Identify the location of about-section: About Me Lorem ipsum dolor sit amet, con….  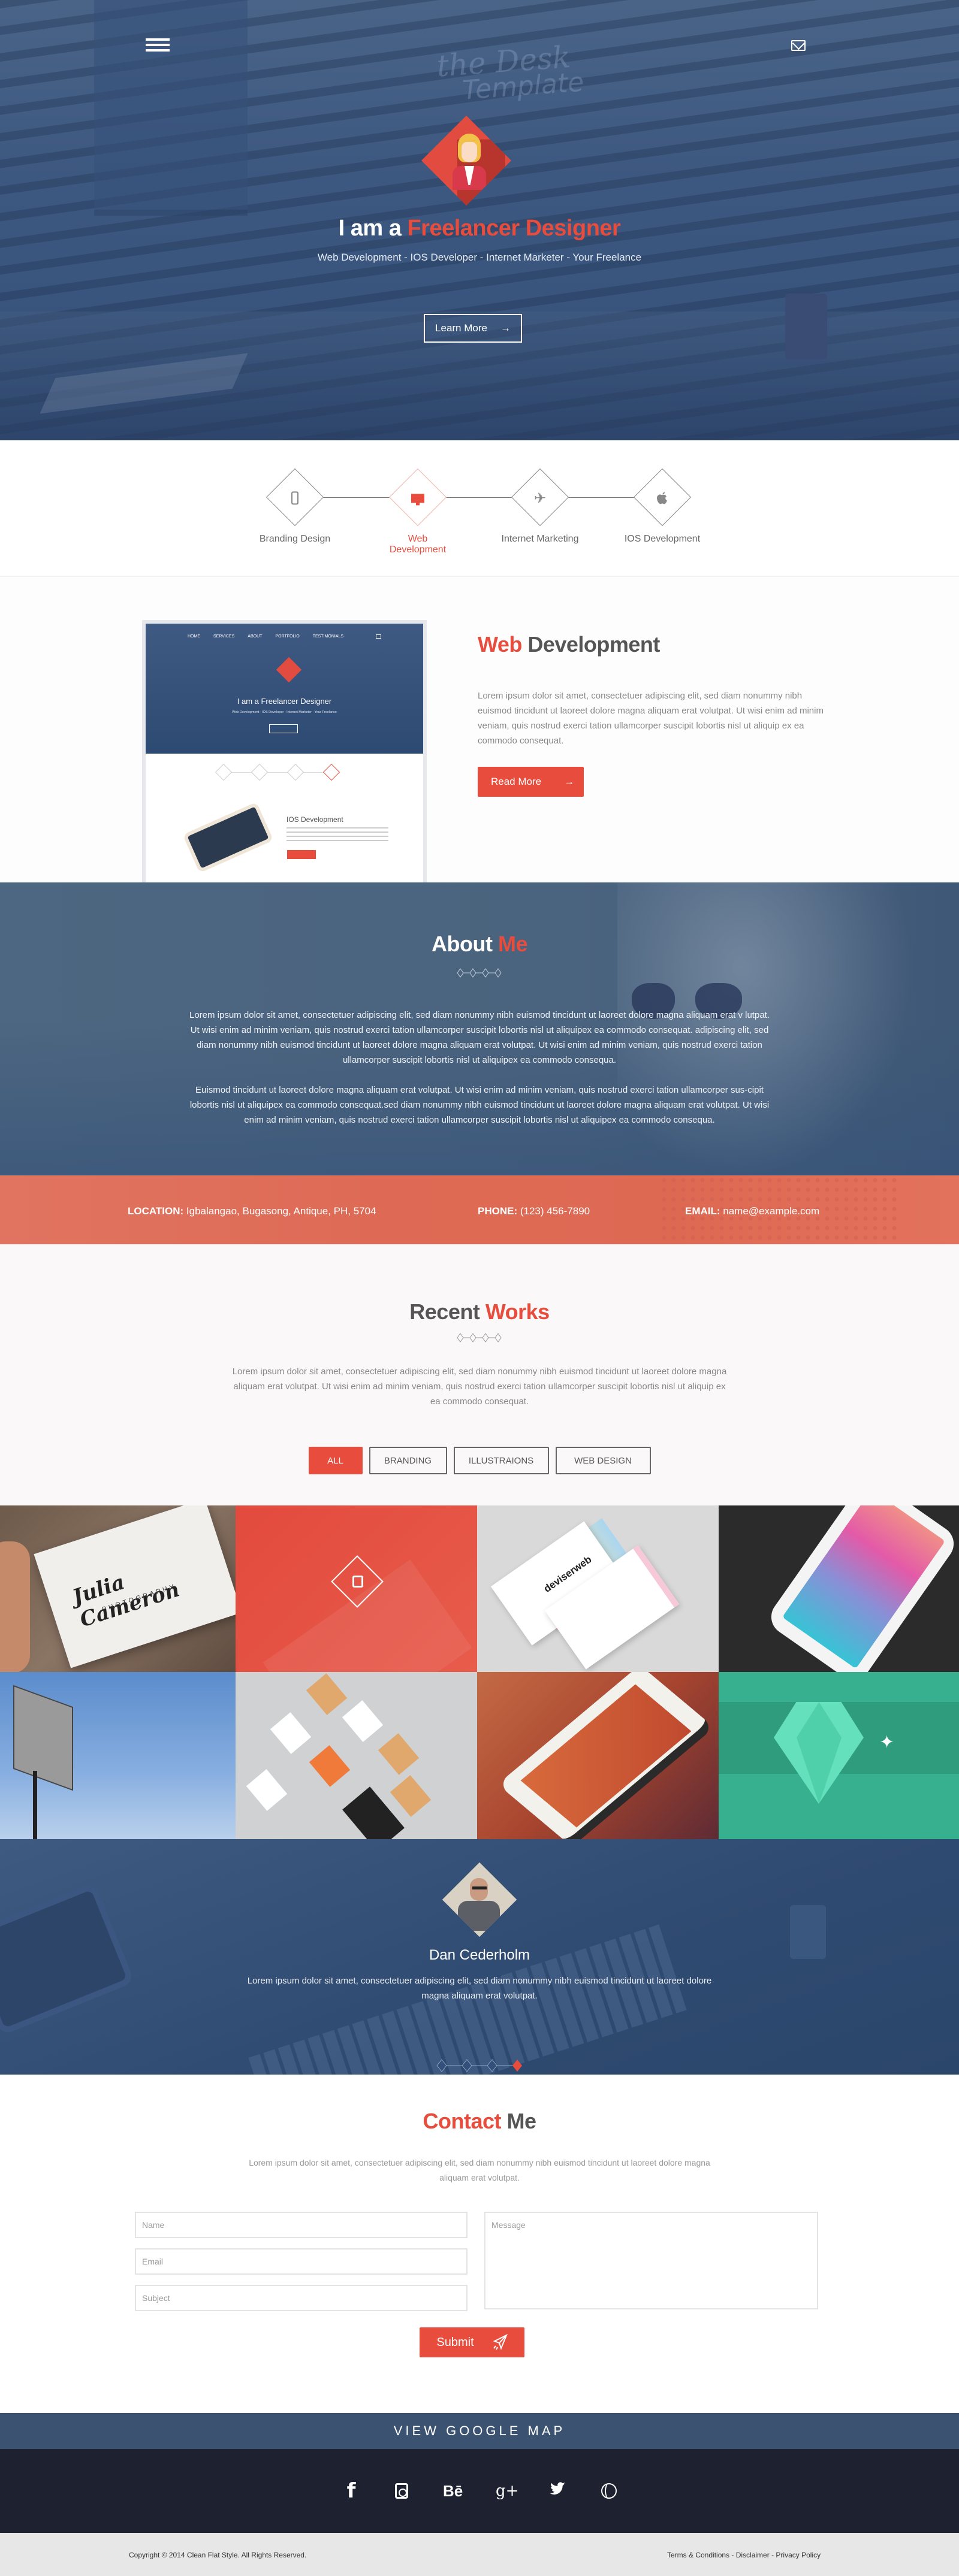
(479, 1028).